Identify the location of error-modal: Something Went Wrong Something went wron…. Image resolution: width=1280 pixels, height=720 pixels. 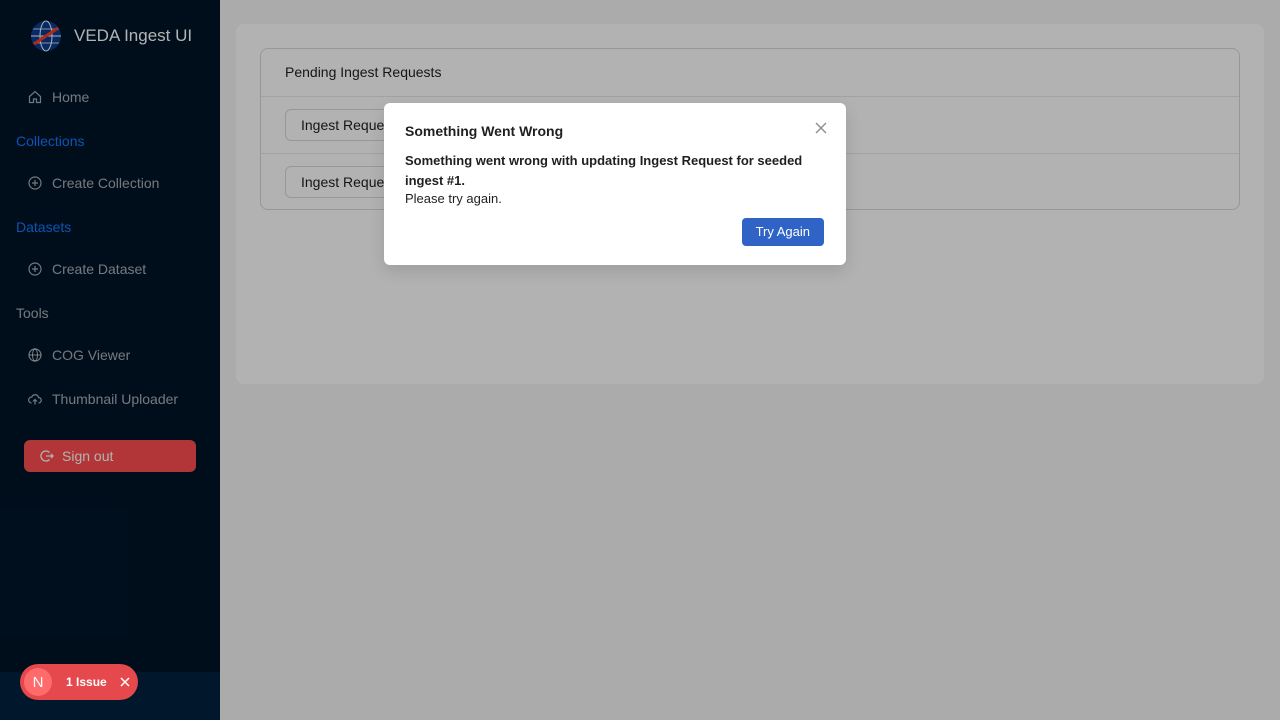
(615, 184).